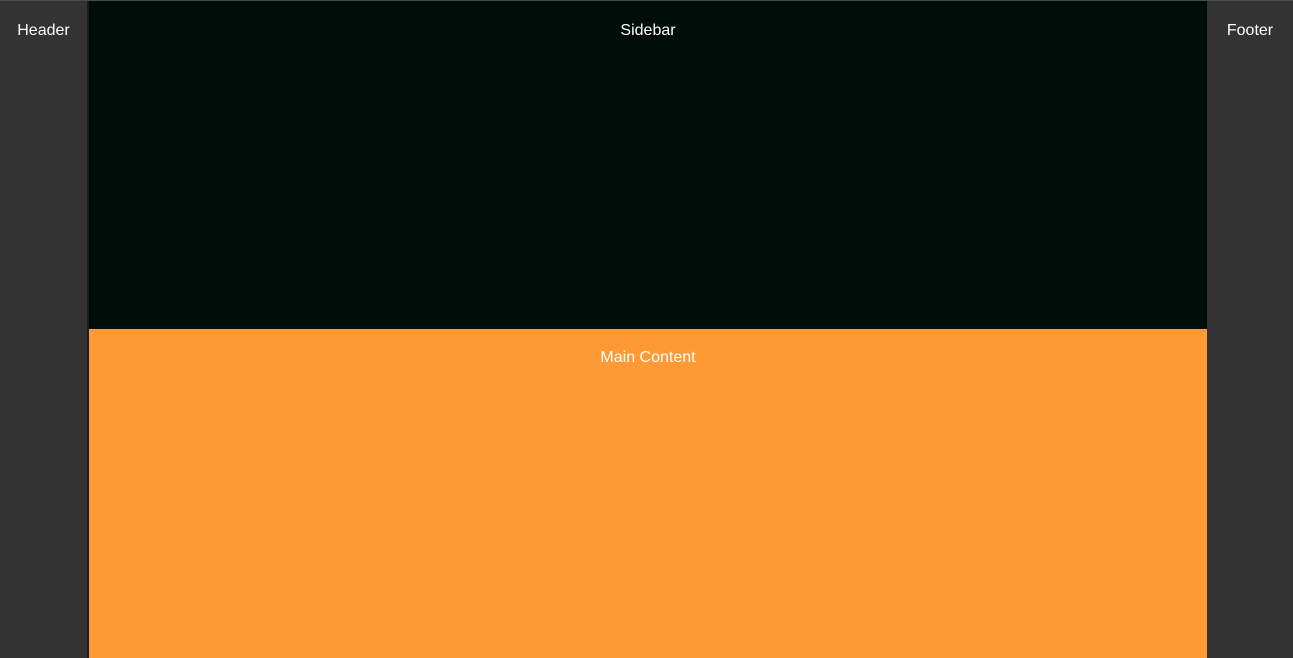 Image resolution: width=1293 pixels, height=658 pixels. Describe the element at coordinates (1250, 329) in the screenshot. I see `footer-panel: Footer` at that location.